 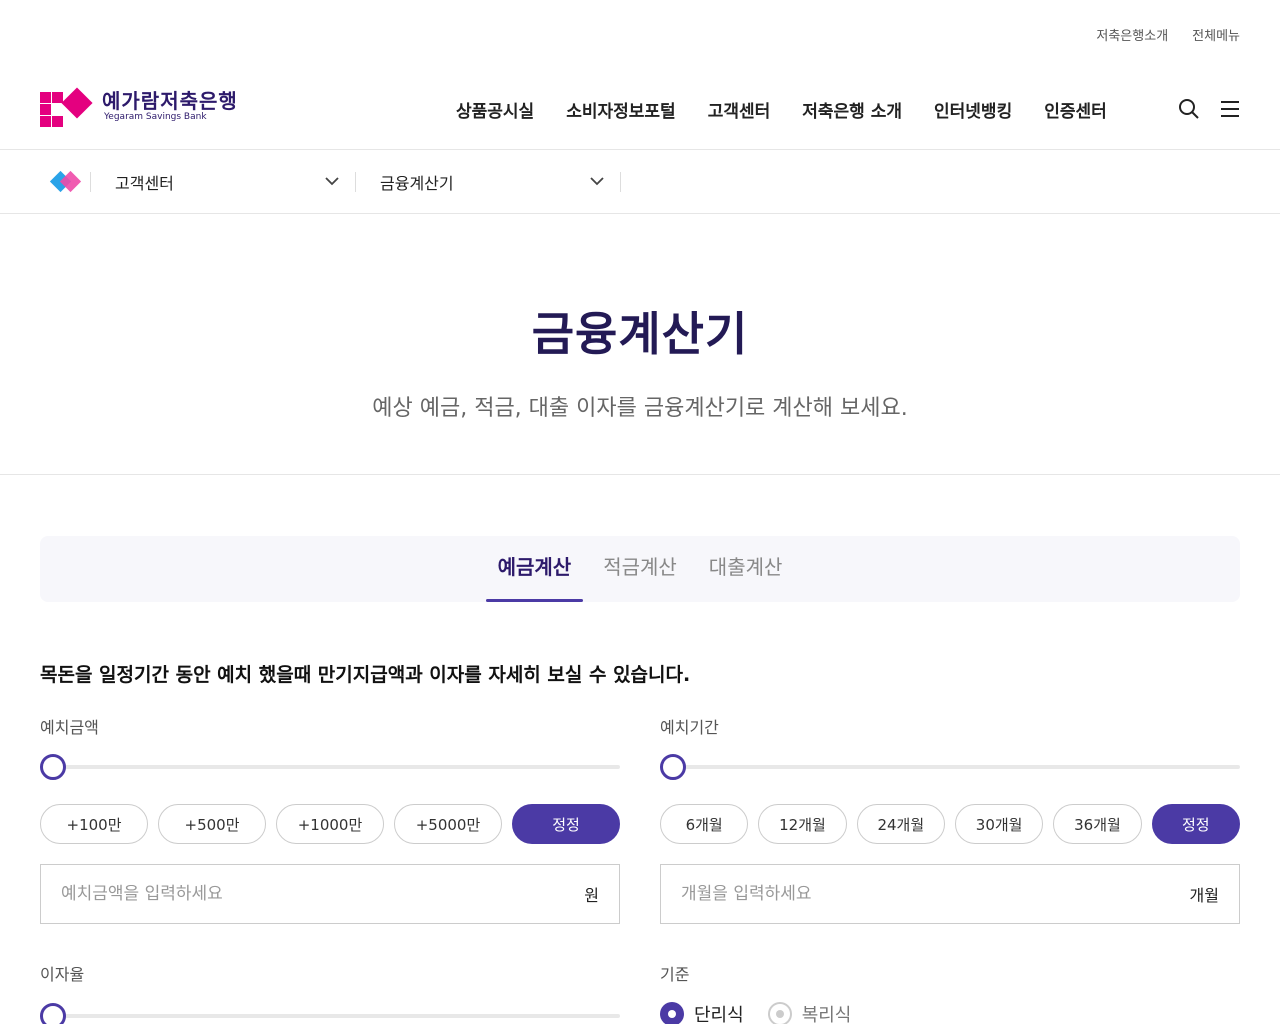 What do you see at coordinates (330, 1012) in the screenshot?
I see `interest-rate-slider` at bounding box center [330, 1012].